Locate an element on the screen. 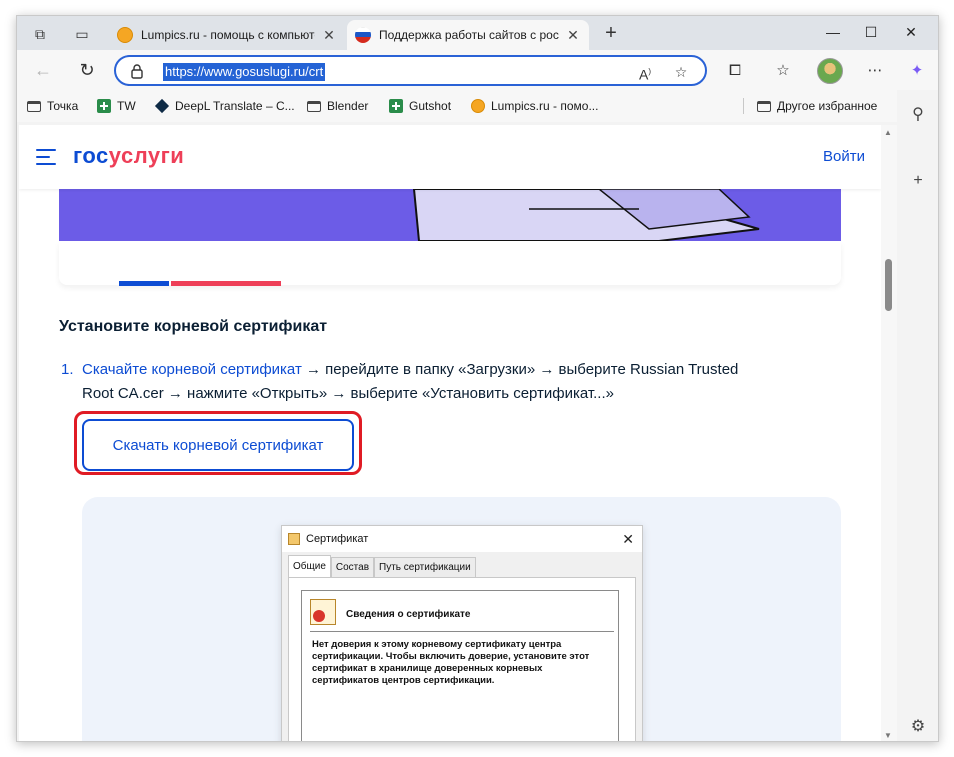 This screenshot has height=757, width=954. deepl-icon is located at coordinates (162, 106).